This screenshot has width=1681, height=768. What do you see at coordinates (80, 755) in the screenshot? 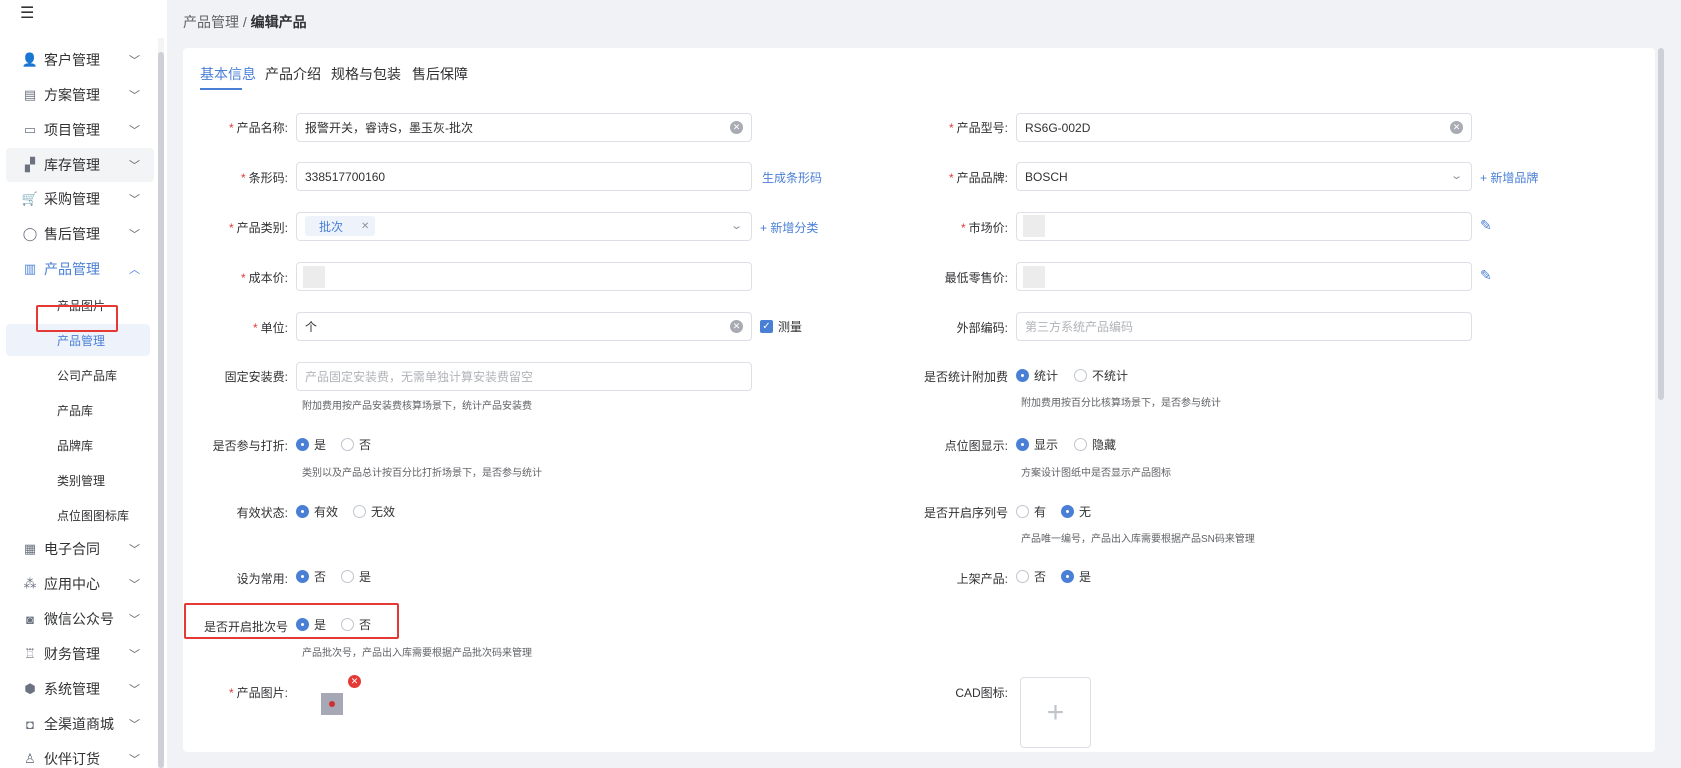
I see `sidebar-item-14: ♙ 伙伴订货 ﹀` at bounding box center [80, 755].